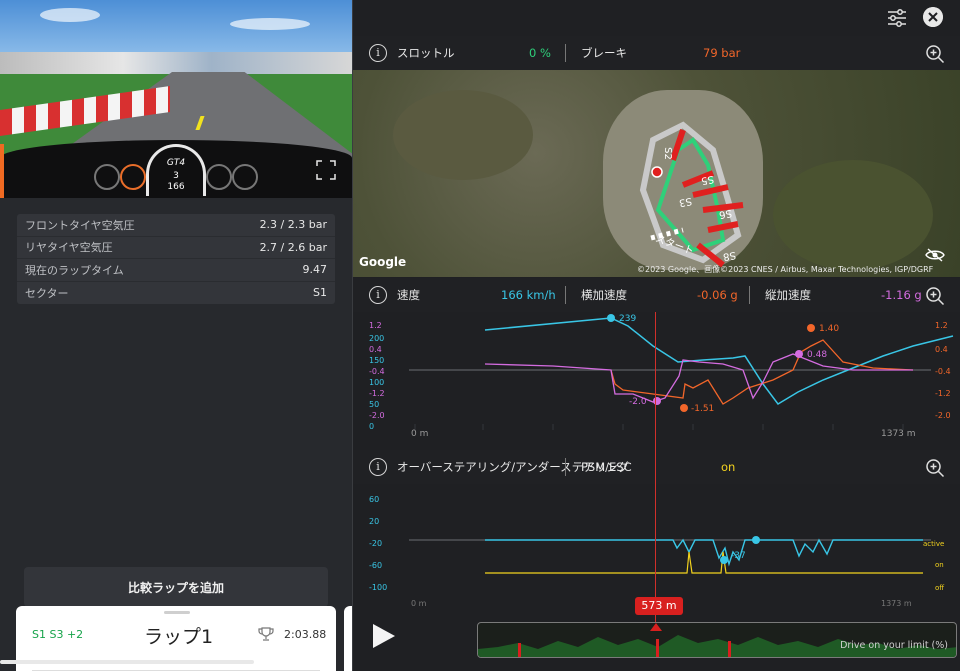 This screenshot has width=960, height=671. I want to click on drag-handle, so click(177, 612).